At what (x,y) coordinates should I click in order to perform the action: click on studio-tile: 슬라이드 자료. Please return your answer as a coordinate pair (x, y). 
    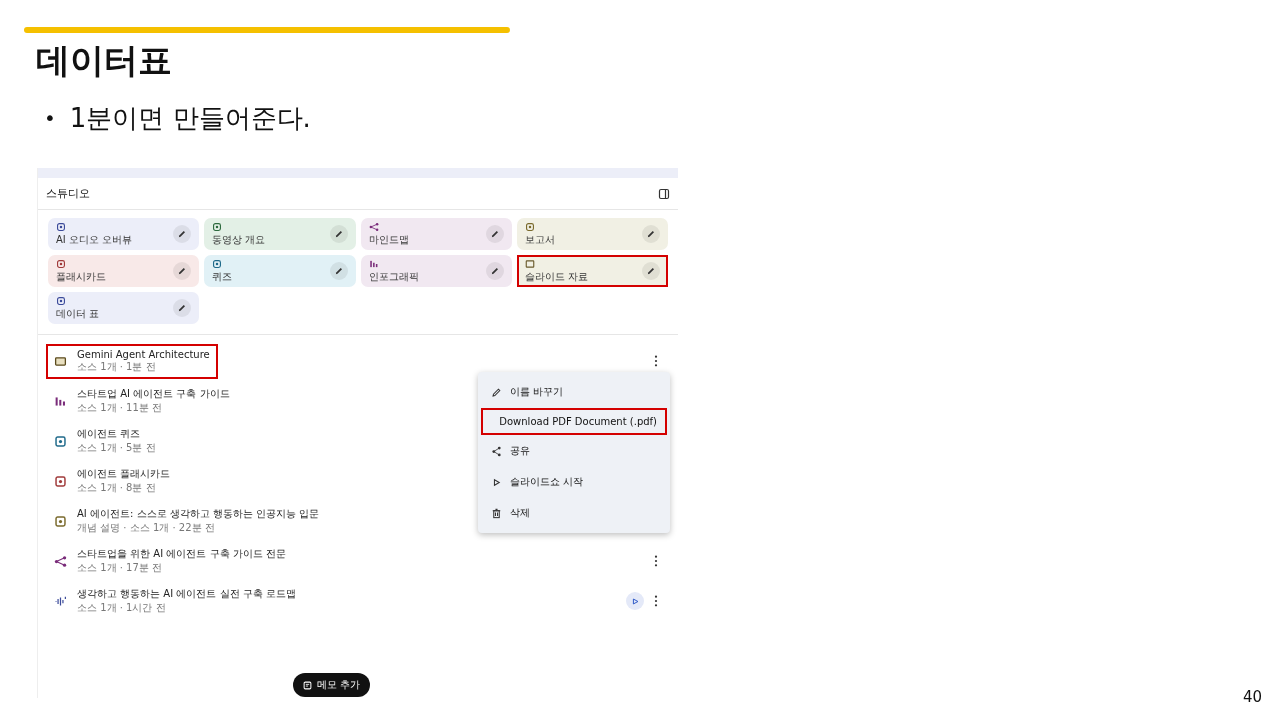
    Looking at the image, I should click on (592, 271).